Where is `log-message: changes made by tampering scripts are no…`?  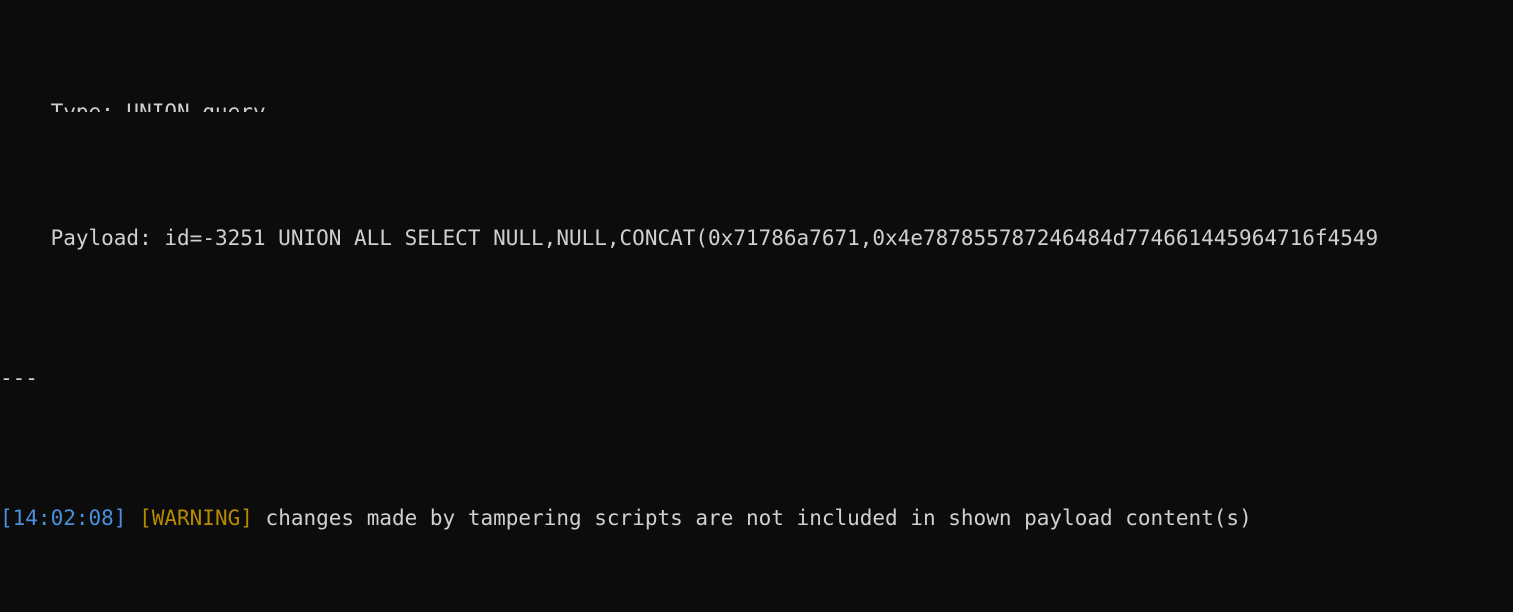 log-message: changes made by tampering scripts are no… is located at coordinates (758, 518).